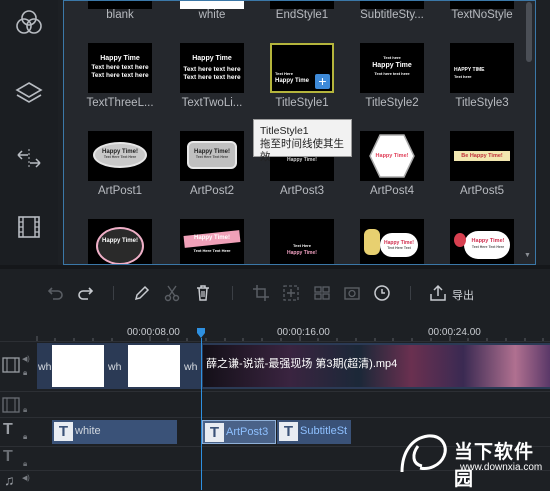 This screenshot has width=550, height=491. What do you see at coordinates (275, 341) in the screenshot?
I see `track-divider` at bounding box center [275, 341].